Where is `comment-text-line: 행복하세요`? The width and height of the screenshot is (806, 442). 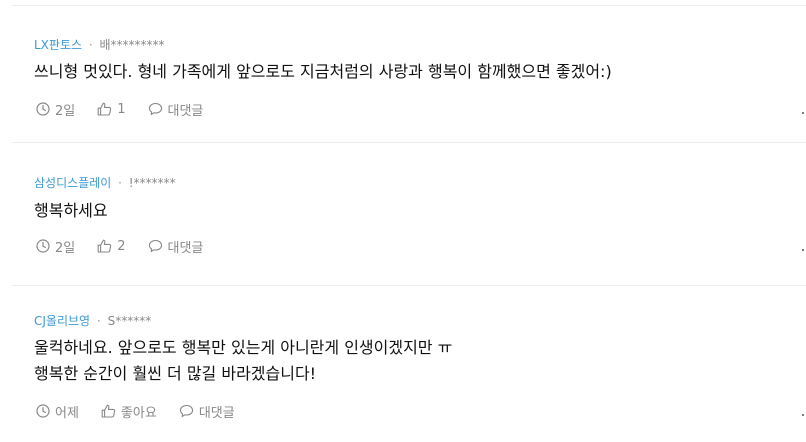
comment-text-line: 행복하세요 is located at coordinates (71, 210).